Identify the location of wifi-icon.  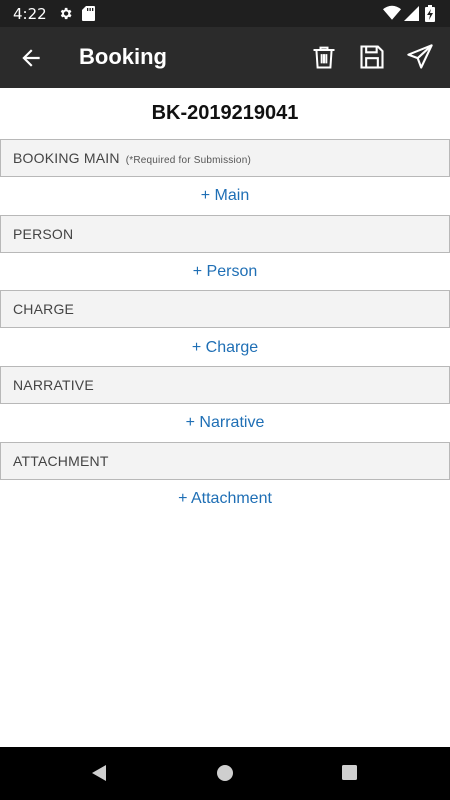
(392, 12).